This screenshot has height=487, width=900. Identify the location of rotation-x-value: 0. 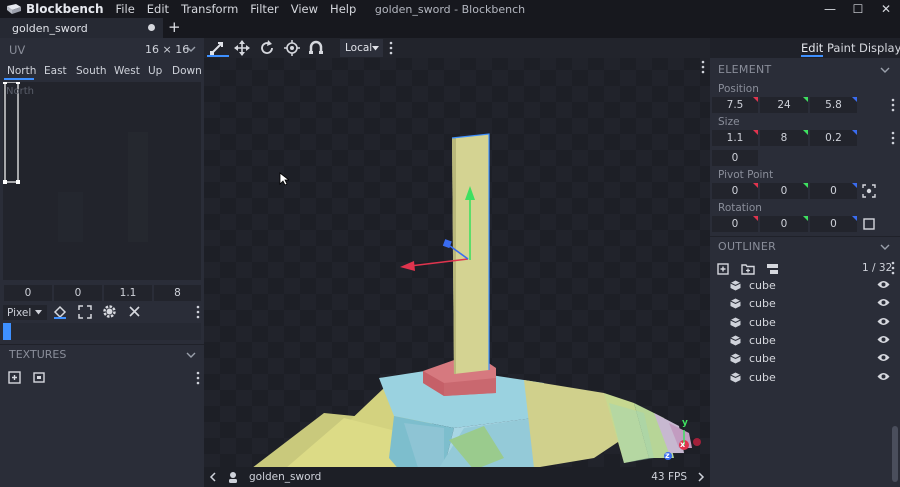
(735, 224).